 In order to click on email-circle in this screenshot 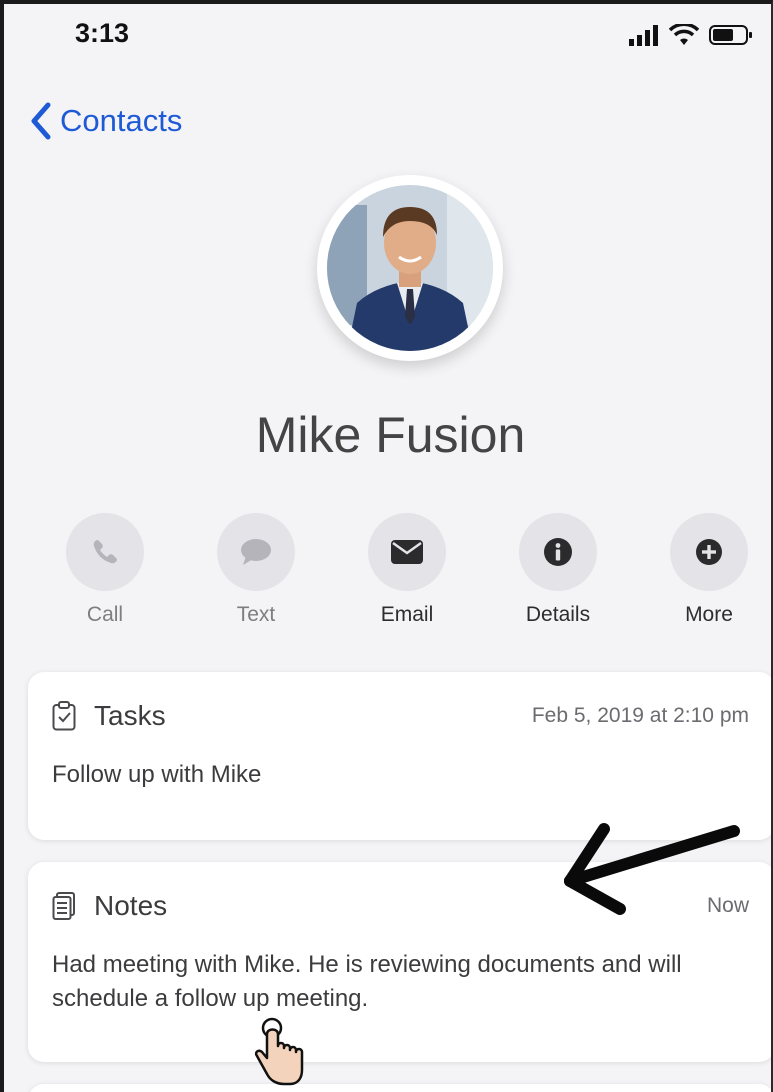, I will do `click(407, 552)`.